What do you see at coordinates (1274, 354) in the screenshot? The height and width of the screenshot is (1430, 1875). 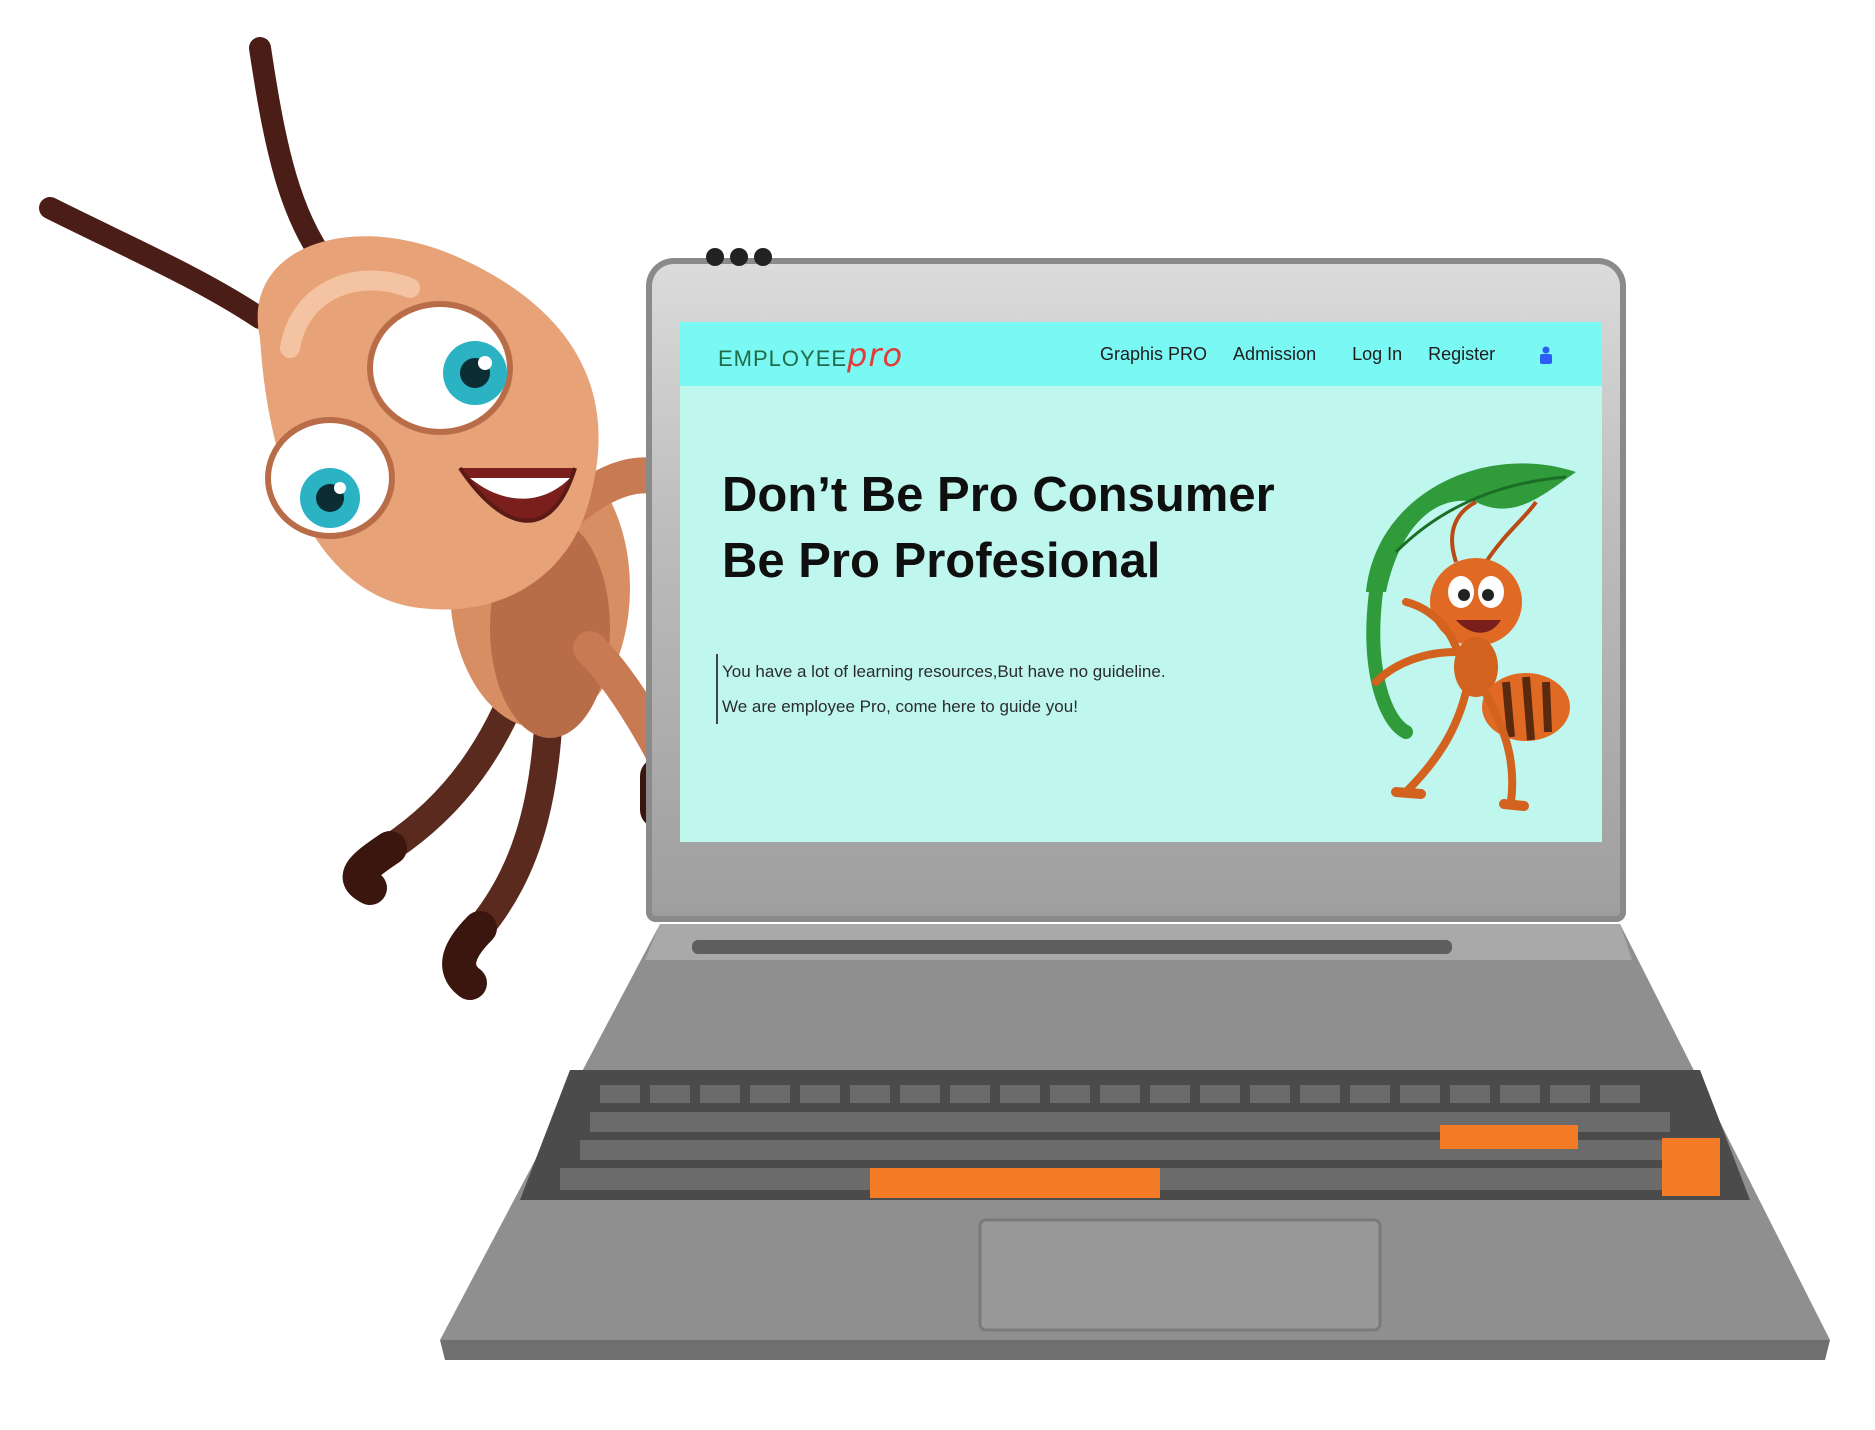 I see `nav-link-admission: Admission` at bounding box center [1274, 354].